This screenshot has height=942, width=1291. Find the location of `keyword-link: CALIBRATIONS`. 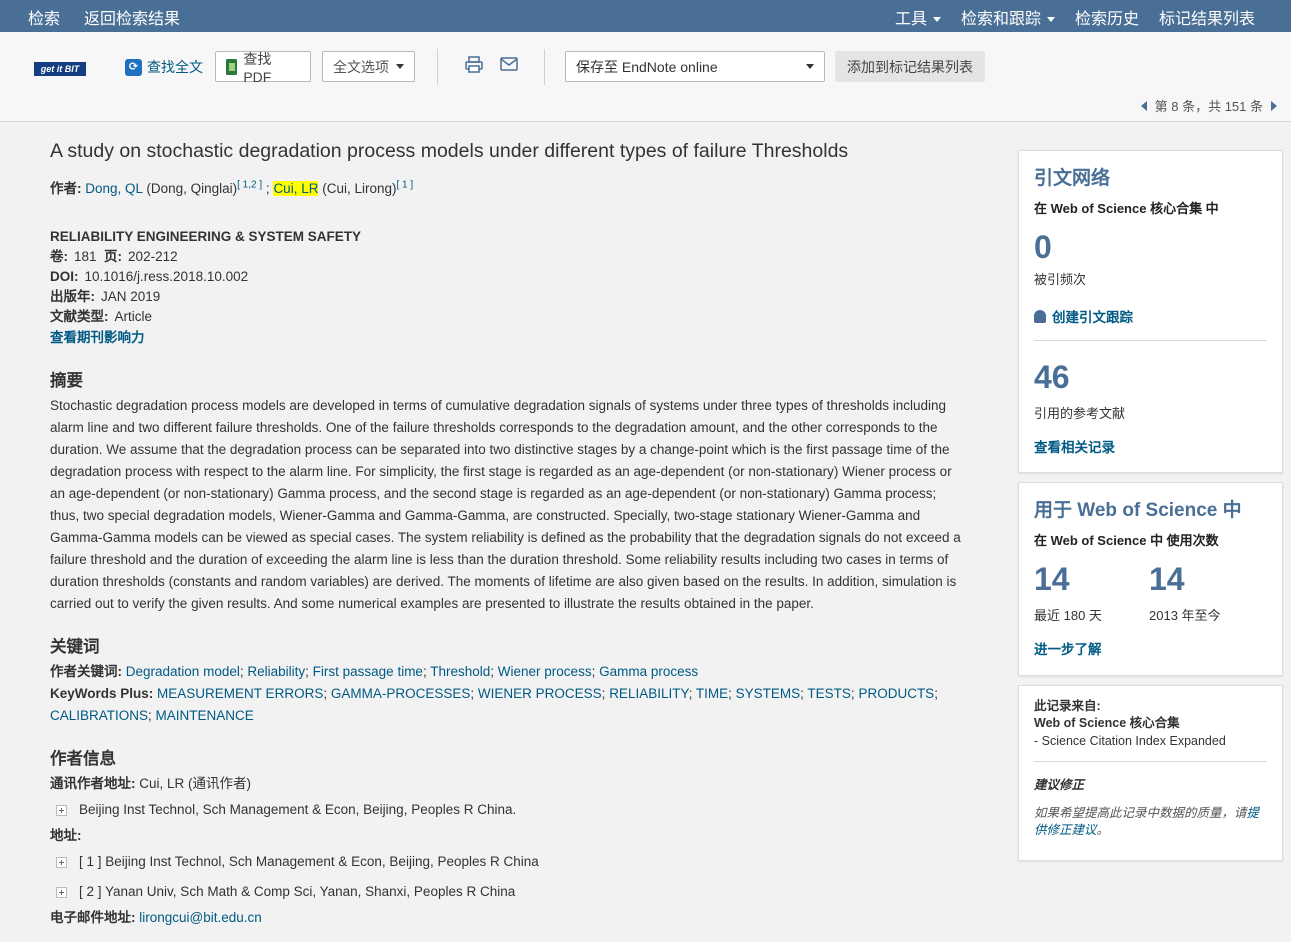

keyword-link: CALIBRATIONS is located at coordinates (99, 715).